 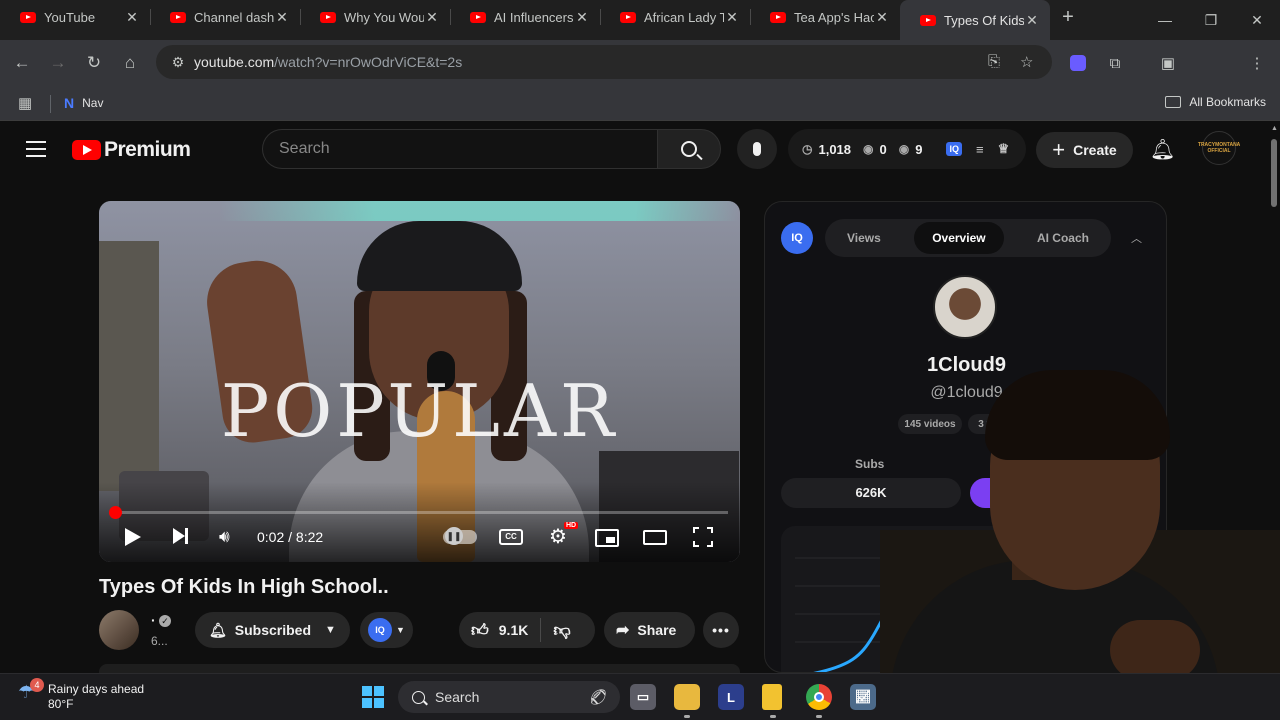 What do you see at coordinates (25, 103) in the screenshot?
I see `apps-grid-icon: ▦` at bounding box center [25, 103].